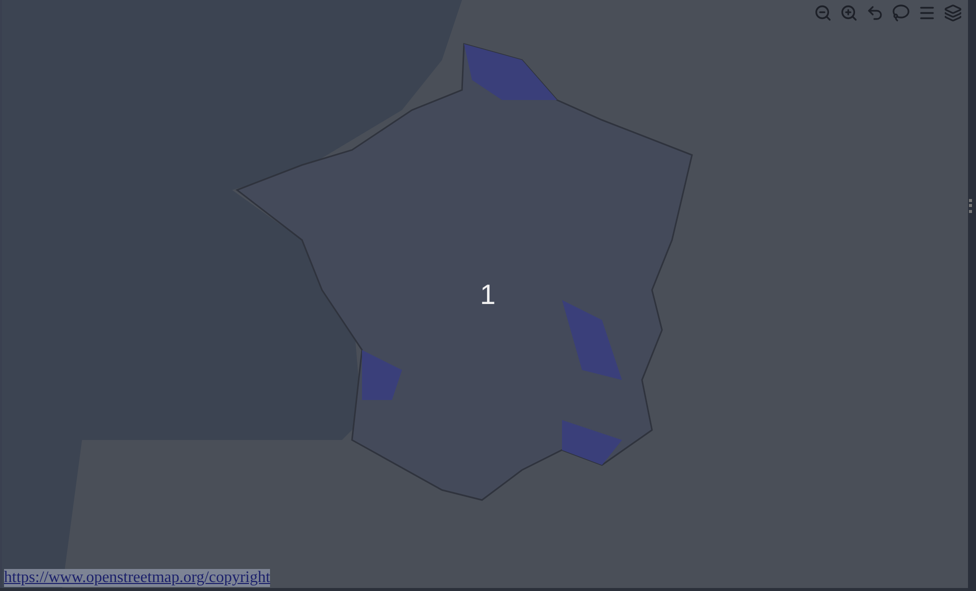 Image resolution: width=976 pixels, height=591 pixels. I want to click on cluster-label: 1, so click(488, 295).